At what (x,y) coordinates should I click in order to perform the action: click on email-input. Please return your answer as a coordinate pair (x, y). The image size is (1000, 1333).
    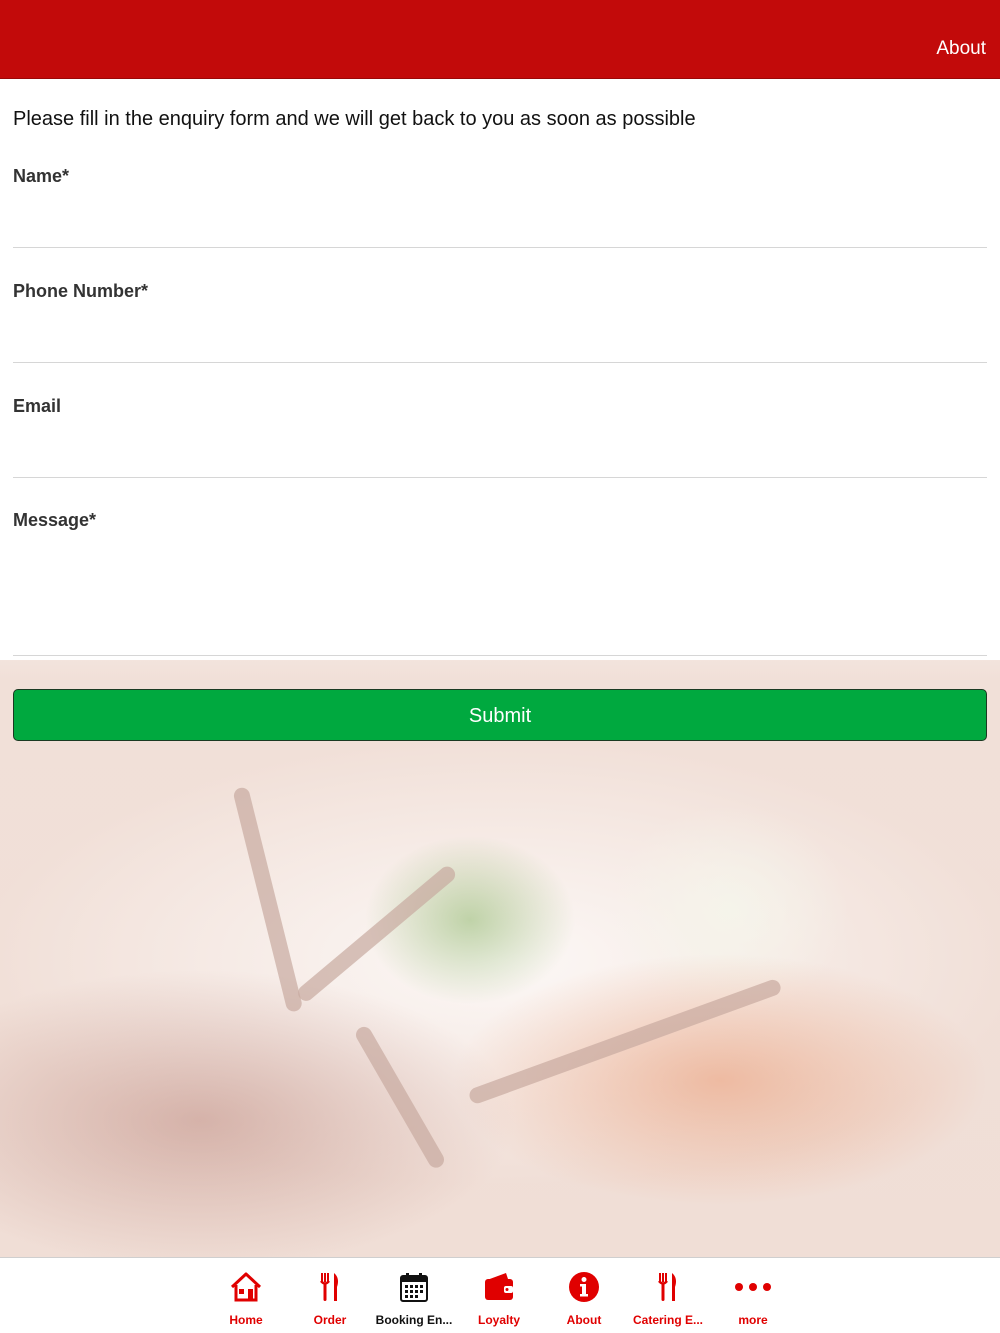
    Looking at the image, I should click on (500, 450).